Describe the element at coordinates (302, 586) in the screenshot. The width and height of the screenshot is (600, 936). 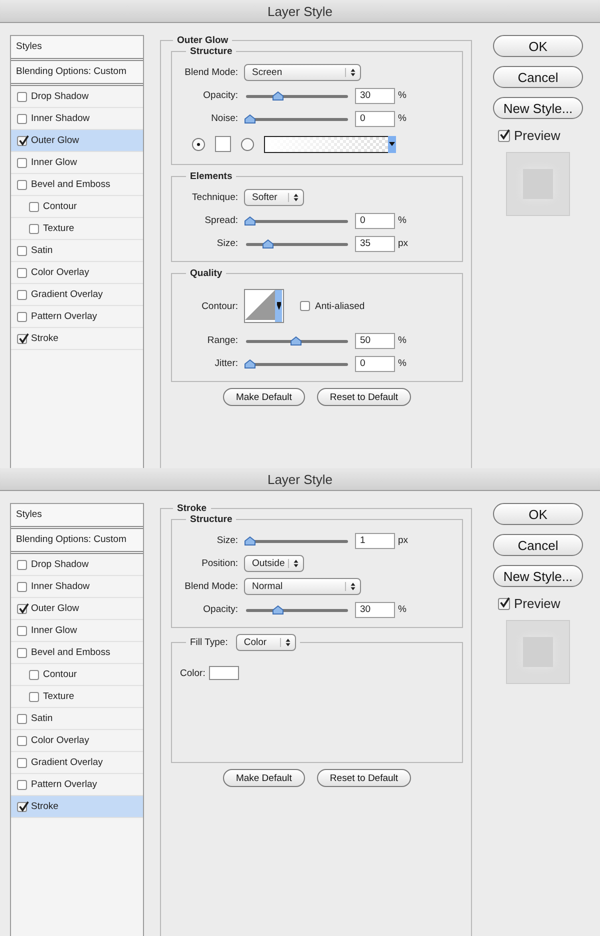
I see `dropdown: Normal` at that location.